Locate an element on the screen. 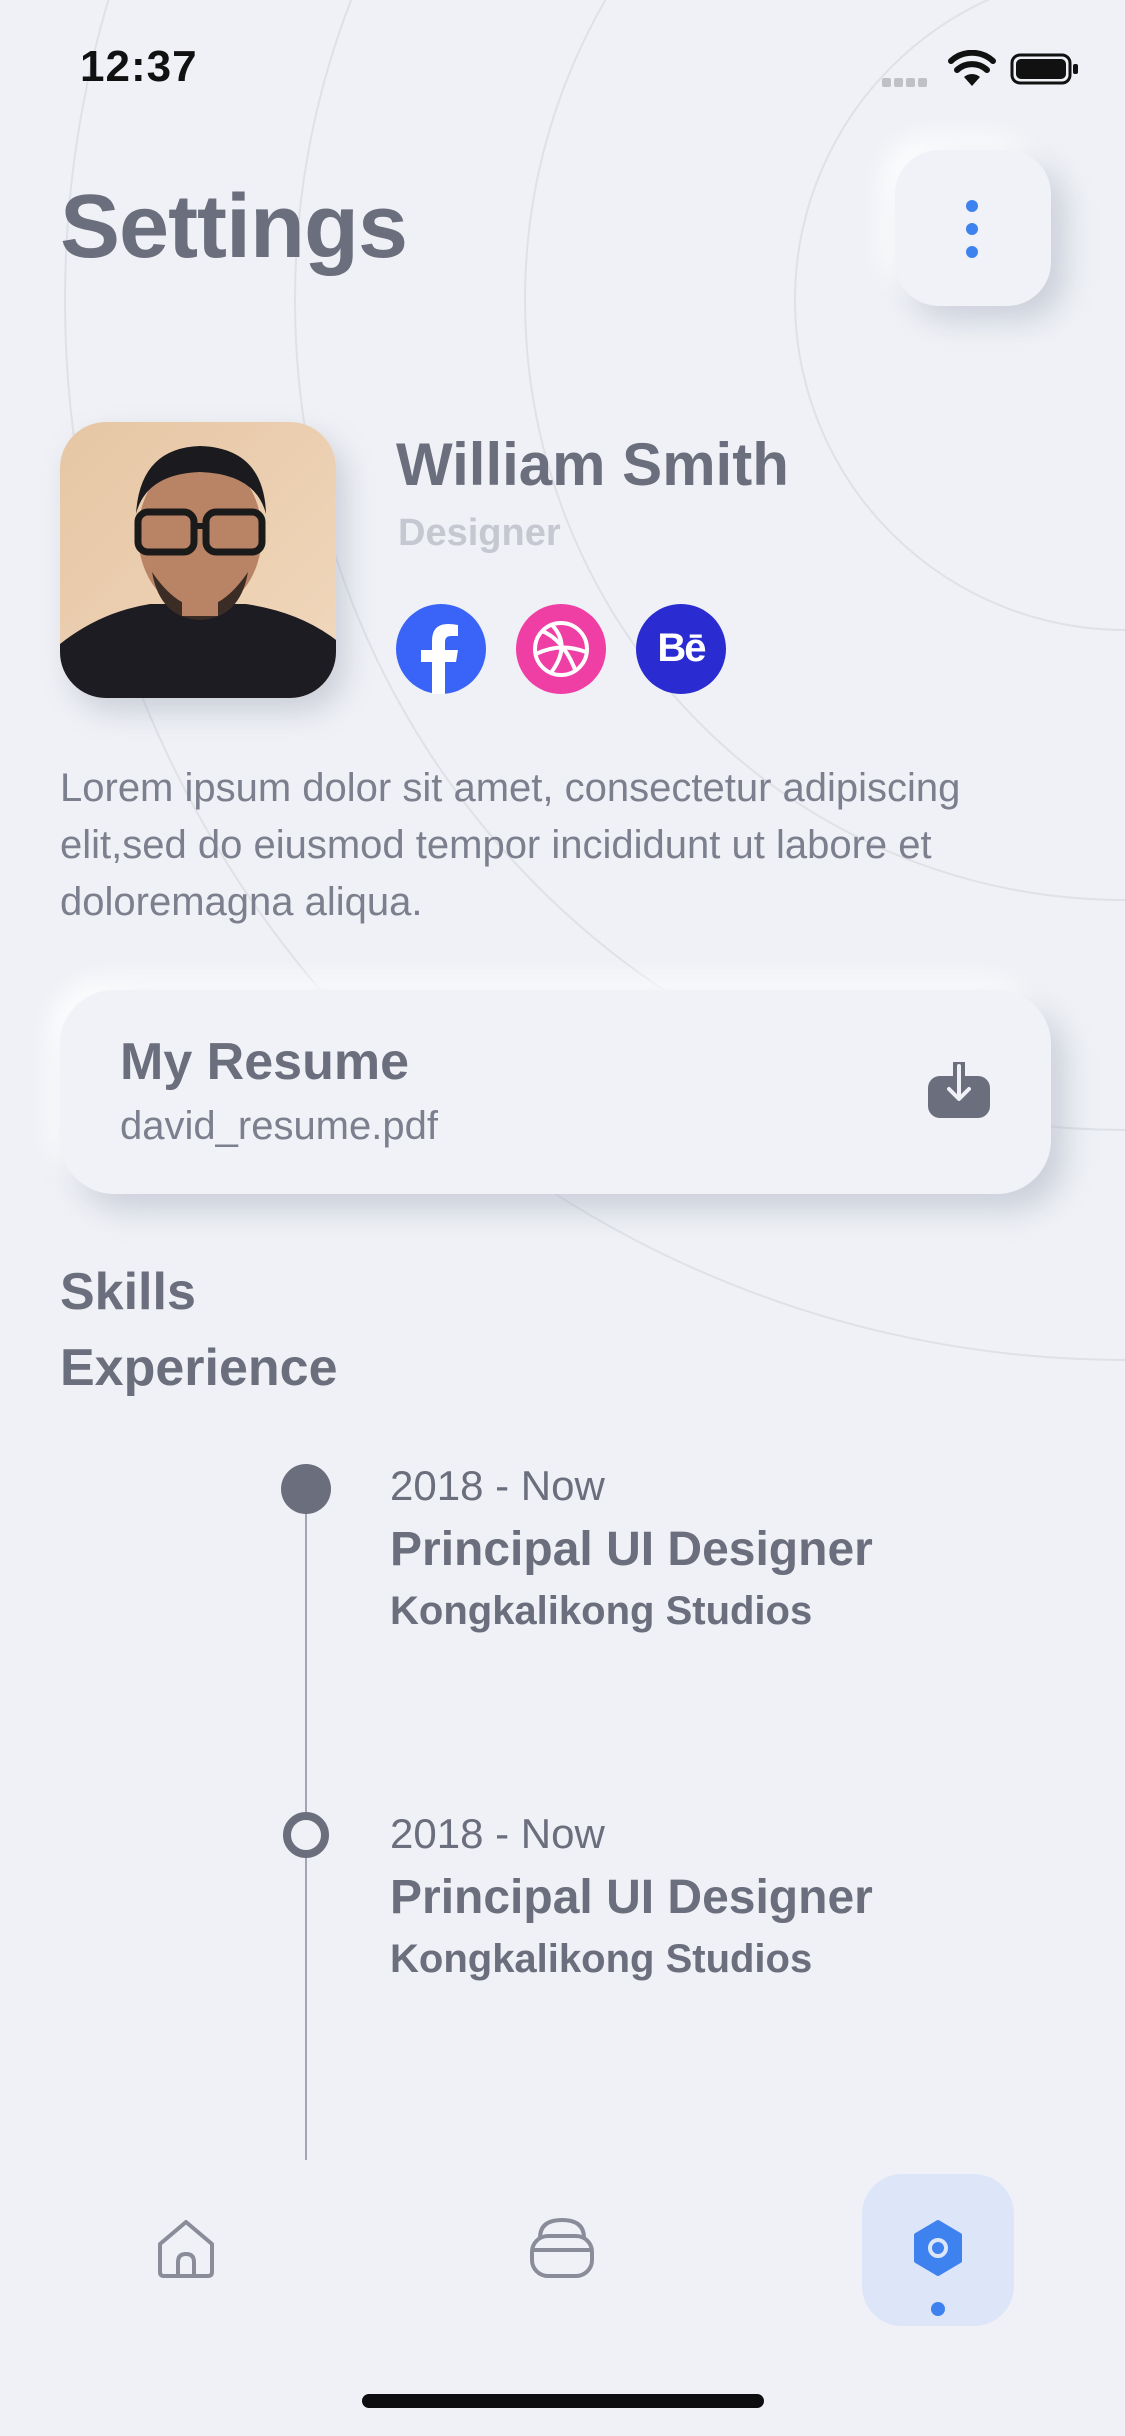 This screenshot has width=1125, height=2436. dribbble-button is located at coordinates (561, 649).